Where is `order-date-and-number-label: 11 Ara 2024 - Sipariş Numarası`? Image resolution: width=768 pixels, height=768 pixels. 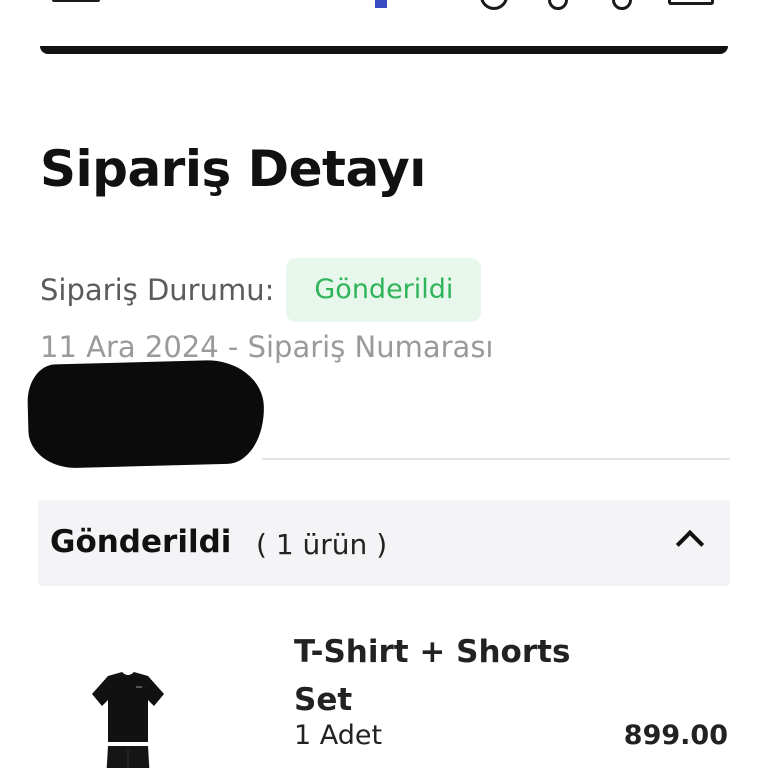
order-date-and-number-label: 11 Ara 2024 - Sipariş Numarası is located at coordinates (267, 347).